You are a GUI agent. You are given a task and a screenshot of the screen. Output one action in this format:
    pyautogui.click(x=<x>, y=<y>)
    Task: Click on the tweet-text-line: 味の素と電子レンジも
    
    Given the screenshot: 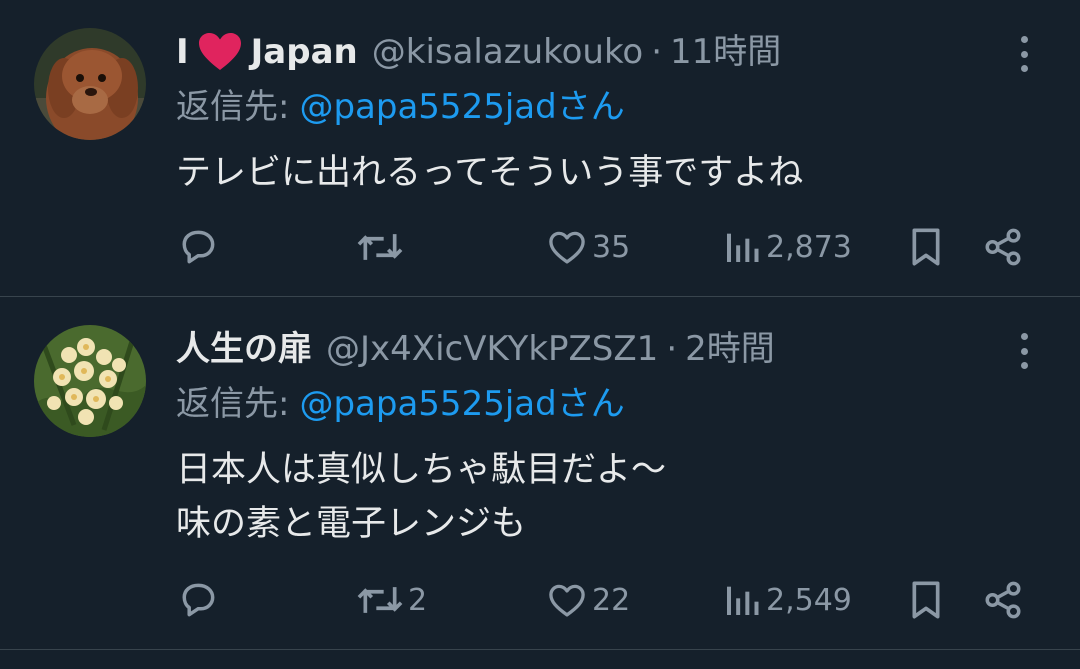 What is the action you would take?
    pyautogui.click(x=351, y=524)
    